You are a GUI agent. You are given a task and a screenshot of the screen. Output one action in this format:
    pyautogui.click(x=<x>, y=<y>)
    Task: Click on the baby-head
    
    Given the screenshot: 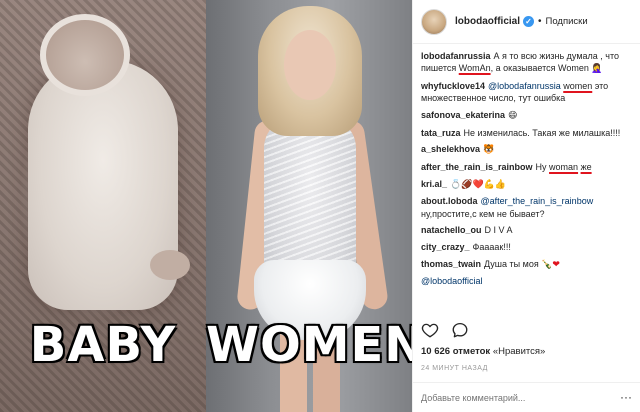 What is the action you would take?
    pyautogui.click(x=85, y=55)
    